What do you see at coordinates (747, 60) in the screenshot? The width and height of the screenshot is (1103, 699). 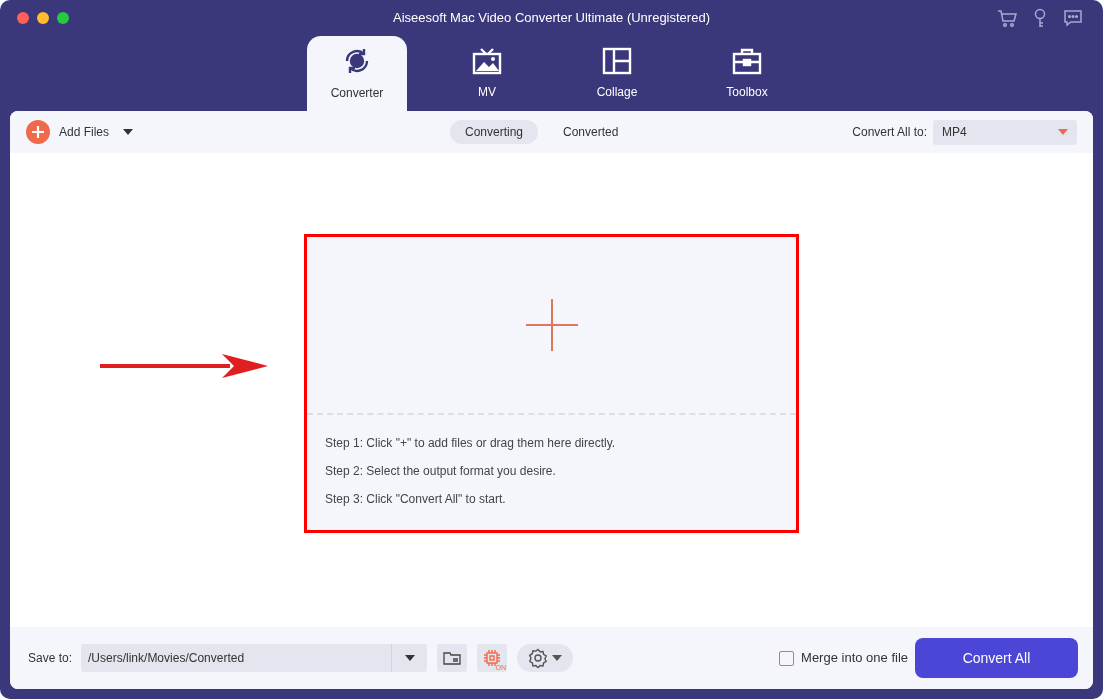 I see `toolbox-icon` at bounding box center [747, 60].